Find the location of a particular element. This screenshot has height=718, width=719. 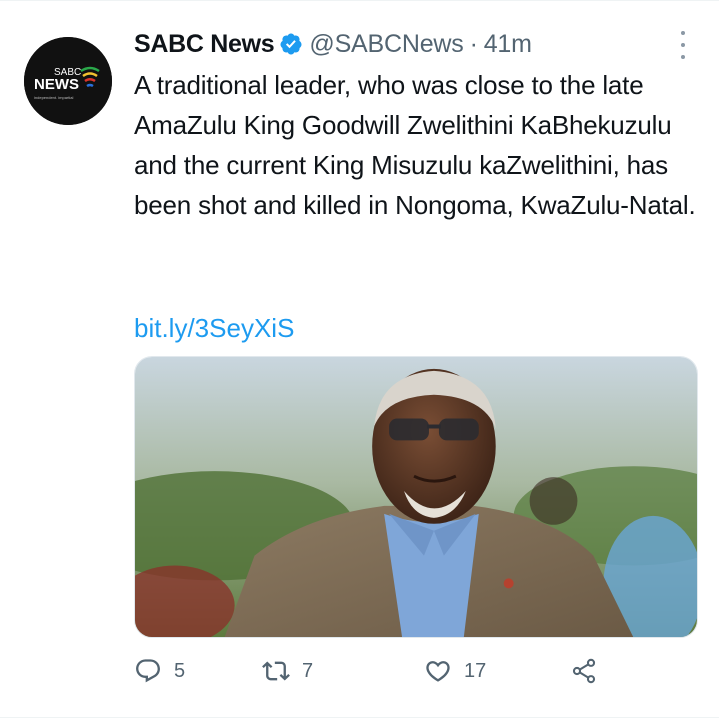

reply-button: 5 is located at coordinates (159, 671).